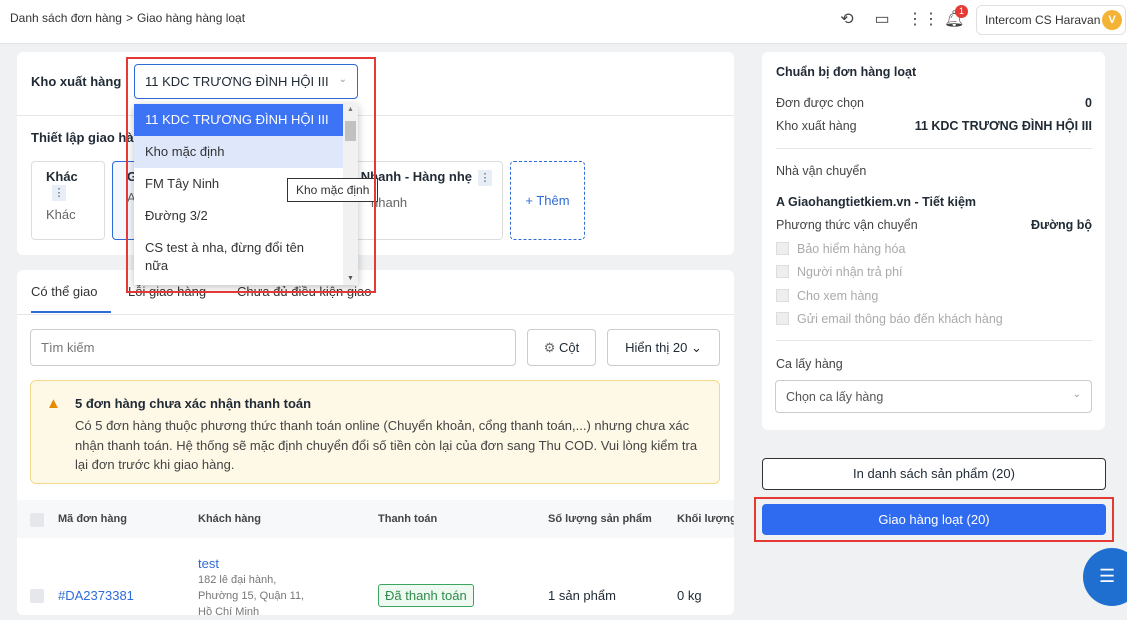  Describe the element at coordinates (273, 347) in the screenshot. I see `search-input` at that location.